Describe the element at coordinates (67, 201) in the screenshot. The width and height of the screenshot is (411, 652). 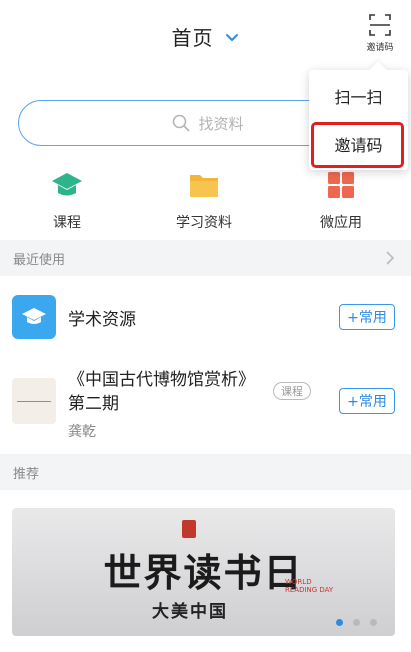
I see `quick-course: 课程` at that location.